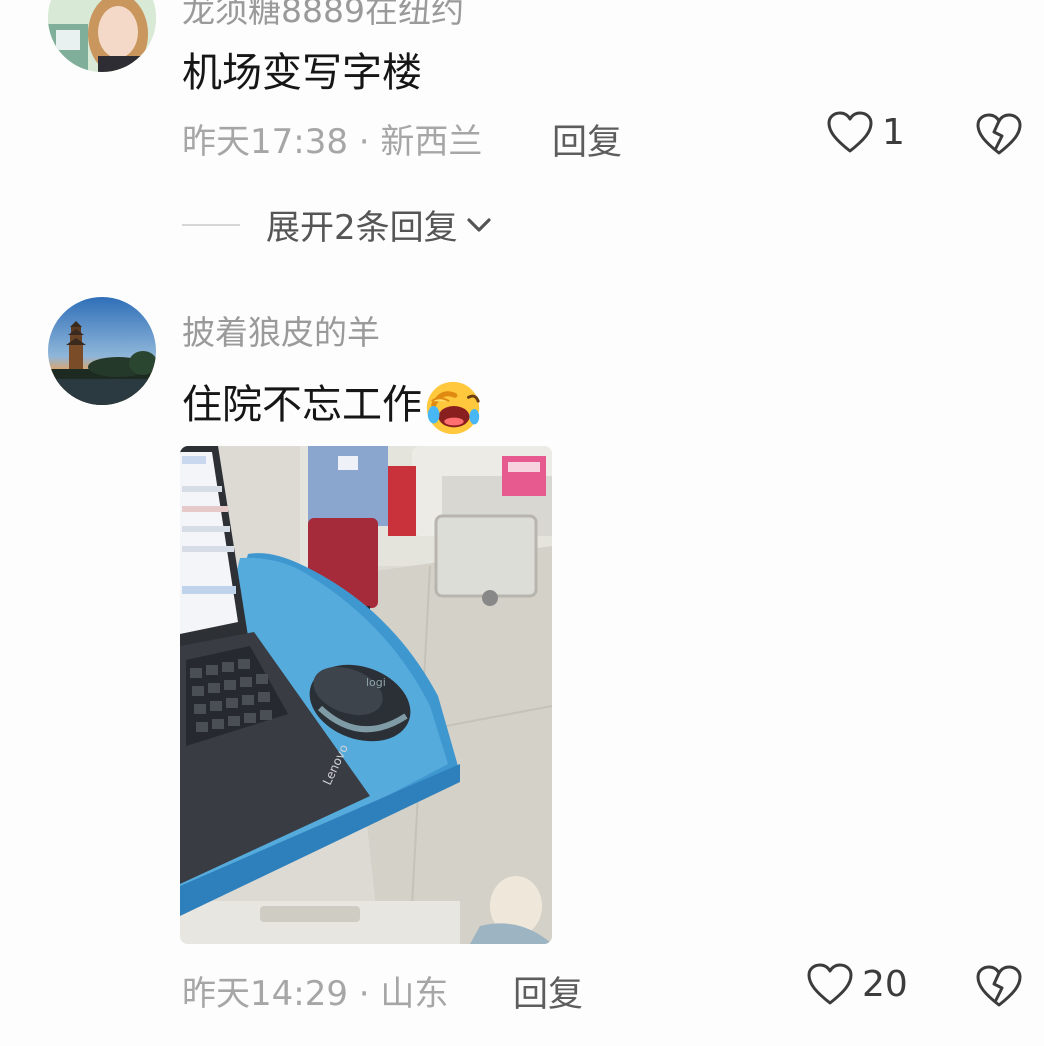 The height and width of the screenshot is (1046, 1044). What do you see at coordinates (376, 682) in the screenshot?
I see `mouse-brand-label: logi` at bounding box center [376, 682].